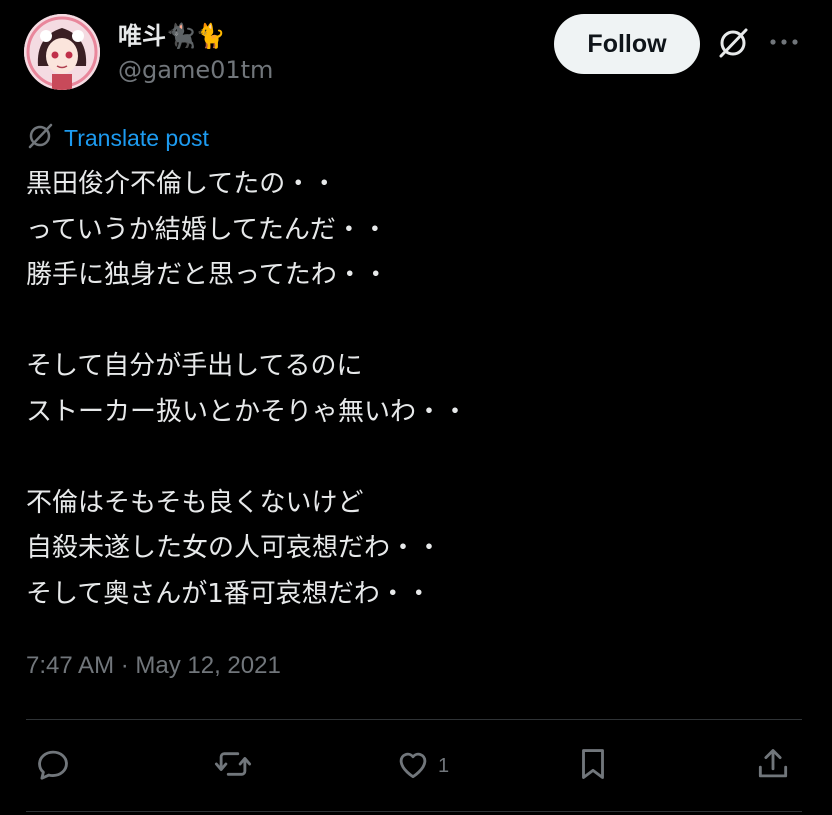 The height and width of the screenshot is (815, 832). What do you see at coordinates (172, 33) in the screenshot?
I see `display-name: 唯斗🐈‍⬛🐈` at bounding box center [172, 33].